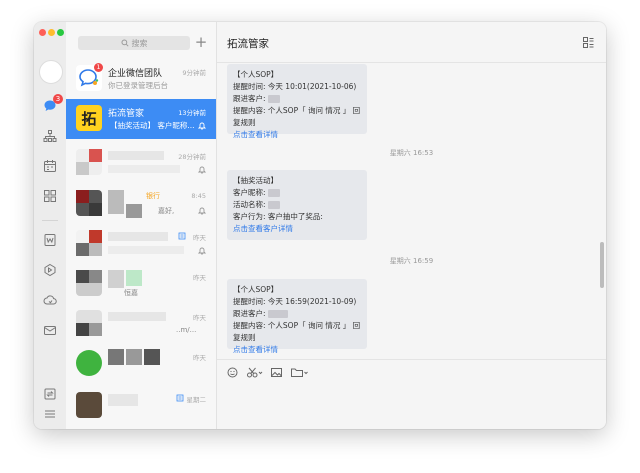 Image resolution: width=640 pixels, height=473 pixels. Describe the element at coordinates (249, 192) in the screenshot. I see `message-line: 客户昵称:` at that location.